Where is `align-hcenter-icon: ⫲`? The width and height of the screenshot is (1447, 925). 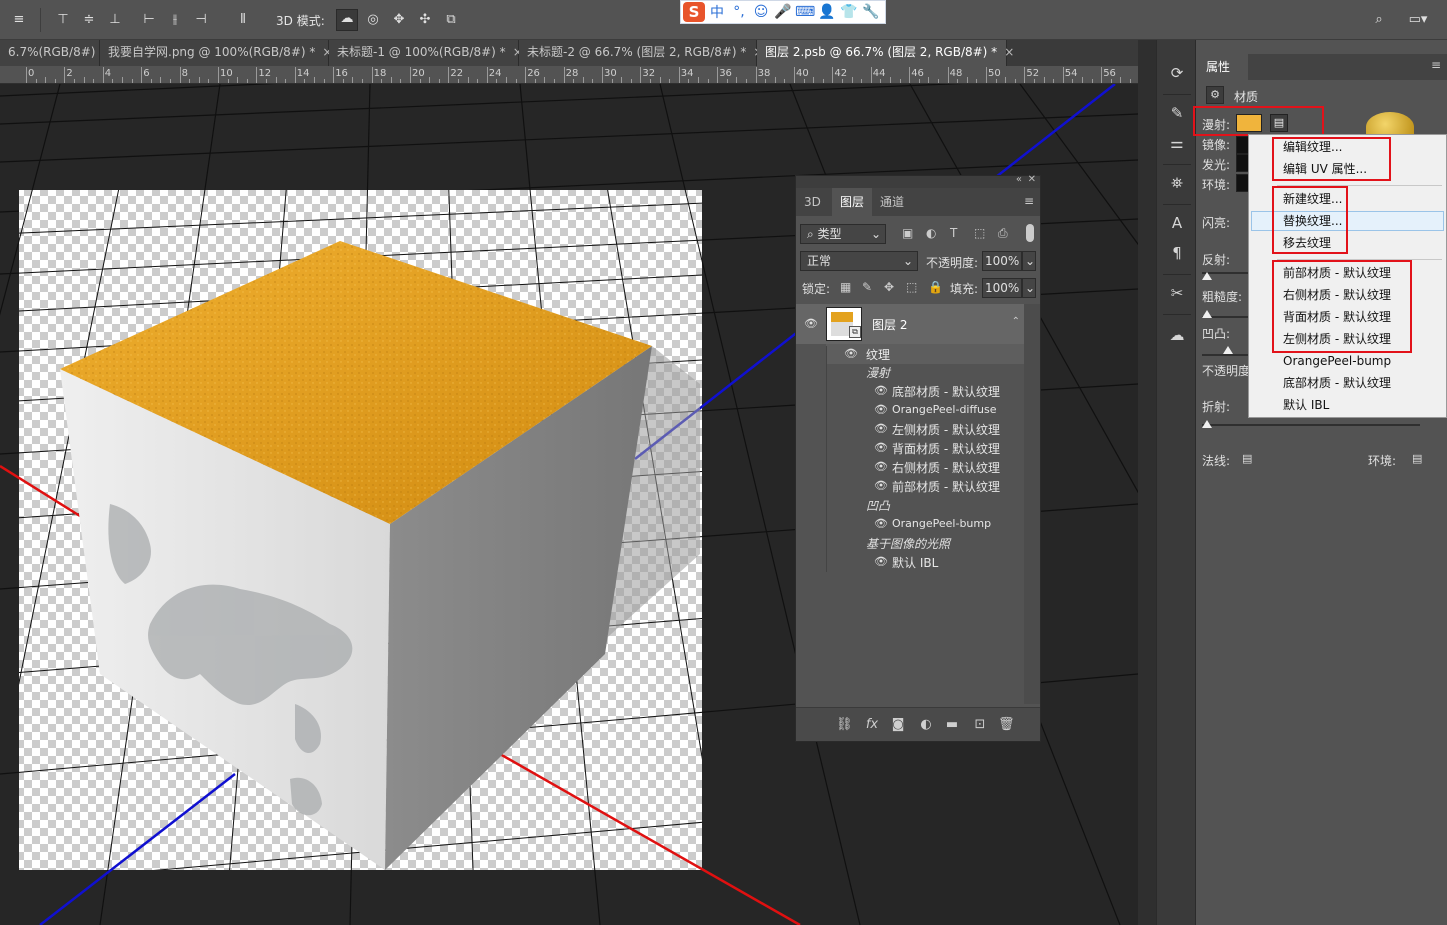
align-hcenter-icon: ⫲ is located at coordinates (175, 20).